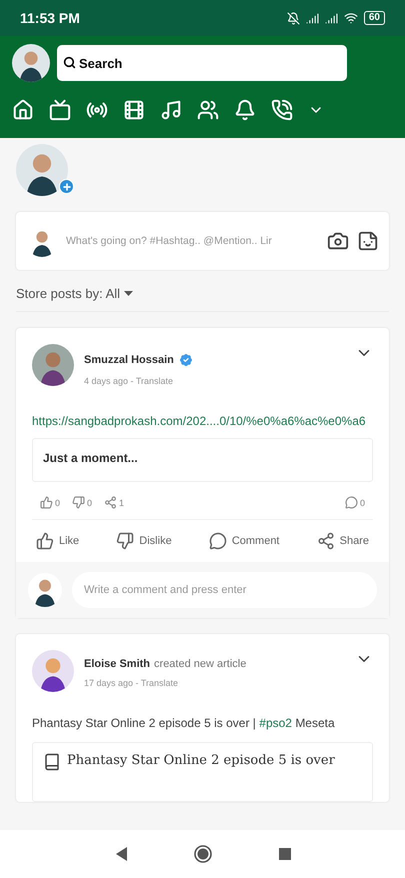 Image resolution: width=405 pixels, height=878 pixels. Describe the element at coordinates (129, 381) in the screenshot. I see `post-meta: 4 days ago - Translate` at that location.